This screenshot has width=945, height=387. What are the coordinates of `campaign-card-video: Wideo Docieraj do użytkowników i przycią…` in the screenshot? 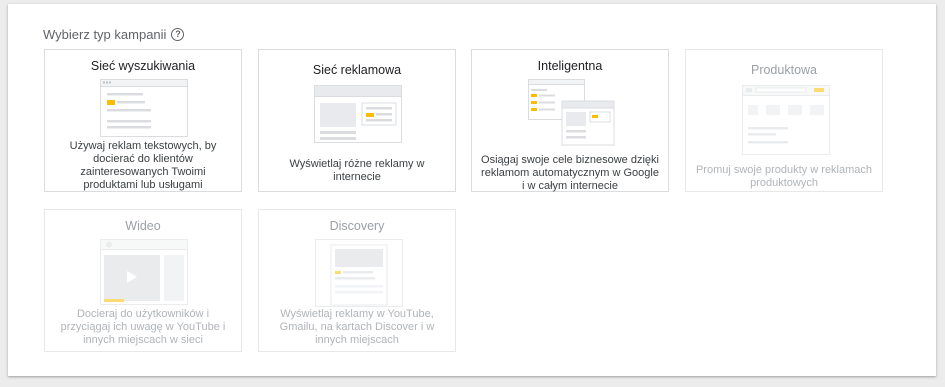 It's located at (143, 280).